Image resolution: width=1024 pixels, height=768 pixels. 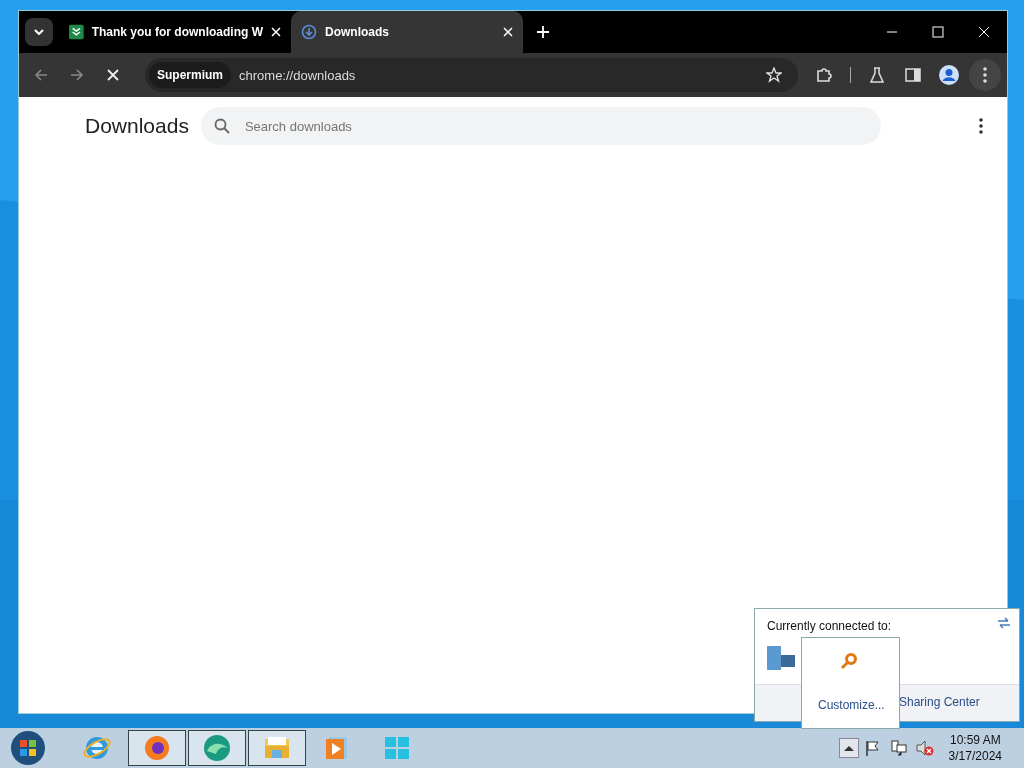 I want to click on refresh-icon, so click(x=1004, y=623).